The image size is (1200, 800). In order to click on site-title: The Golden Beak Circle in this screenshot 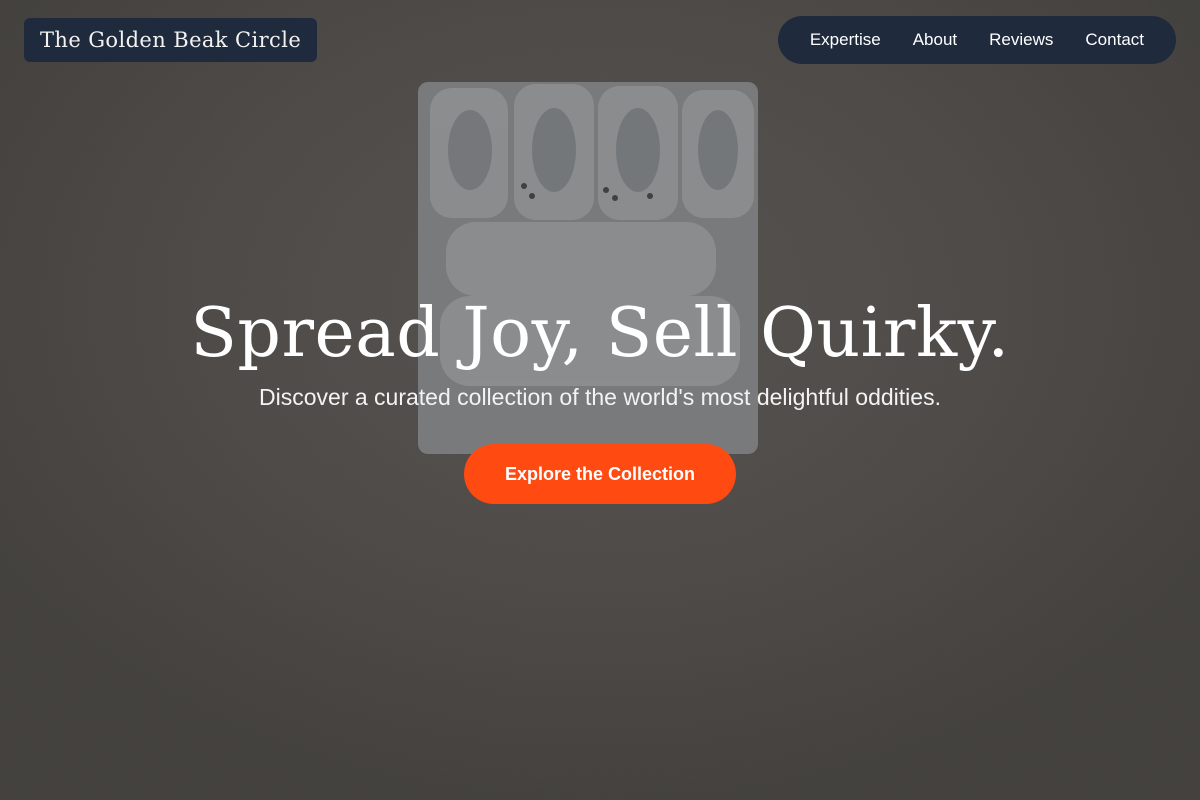, I will do `click(171, 40)`.